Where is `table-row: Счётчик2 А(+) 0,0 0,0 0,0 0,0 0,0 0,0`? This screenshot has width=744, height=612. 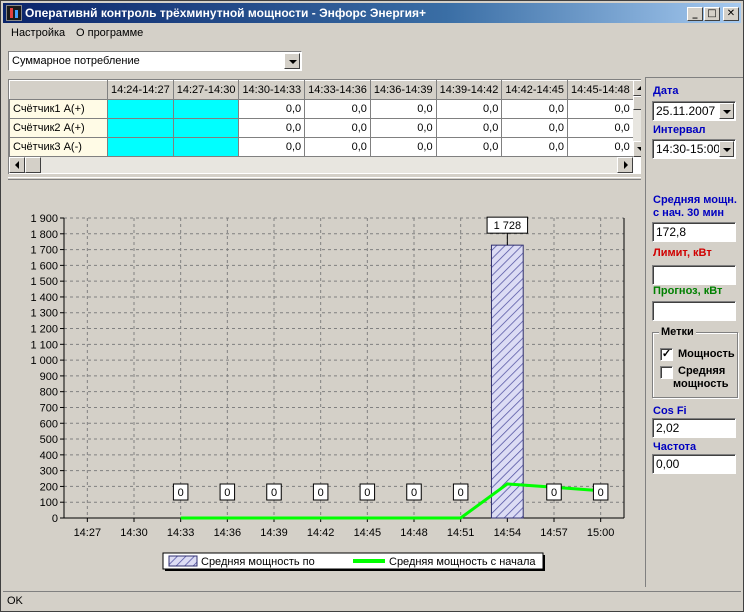 table-row: Счётчик2 А(+) 0,0 0,0 0,0 0,0 0,0 0,0 is located at coordinates (321, 128).